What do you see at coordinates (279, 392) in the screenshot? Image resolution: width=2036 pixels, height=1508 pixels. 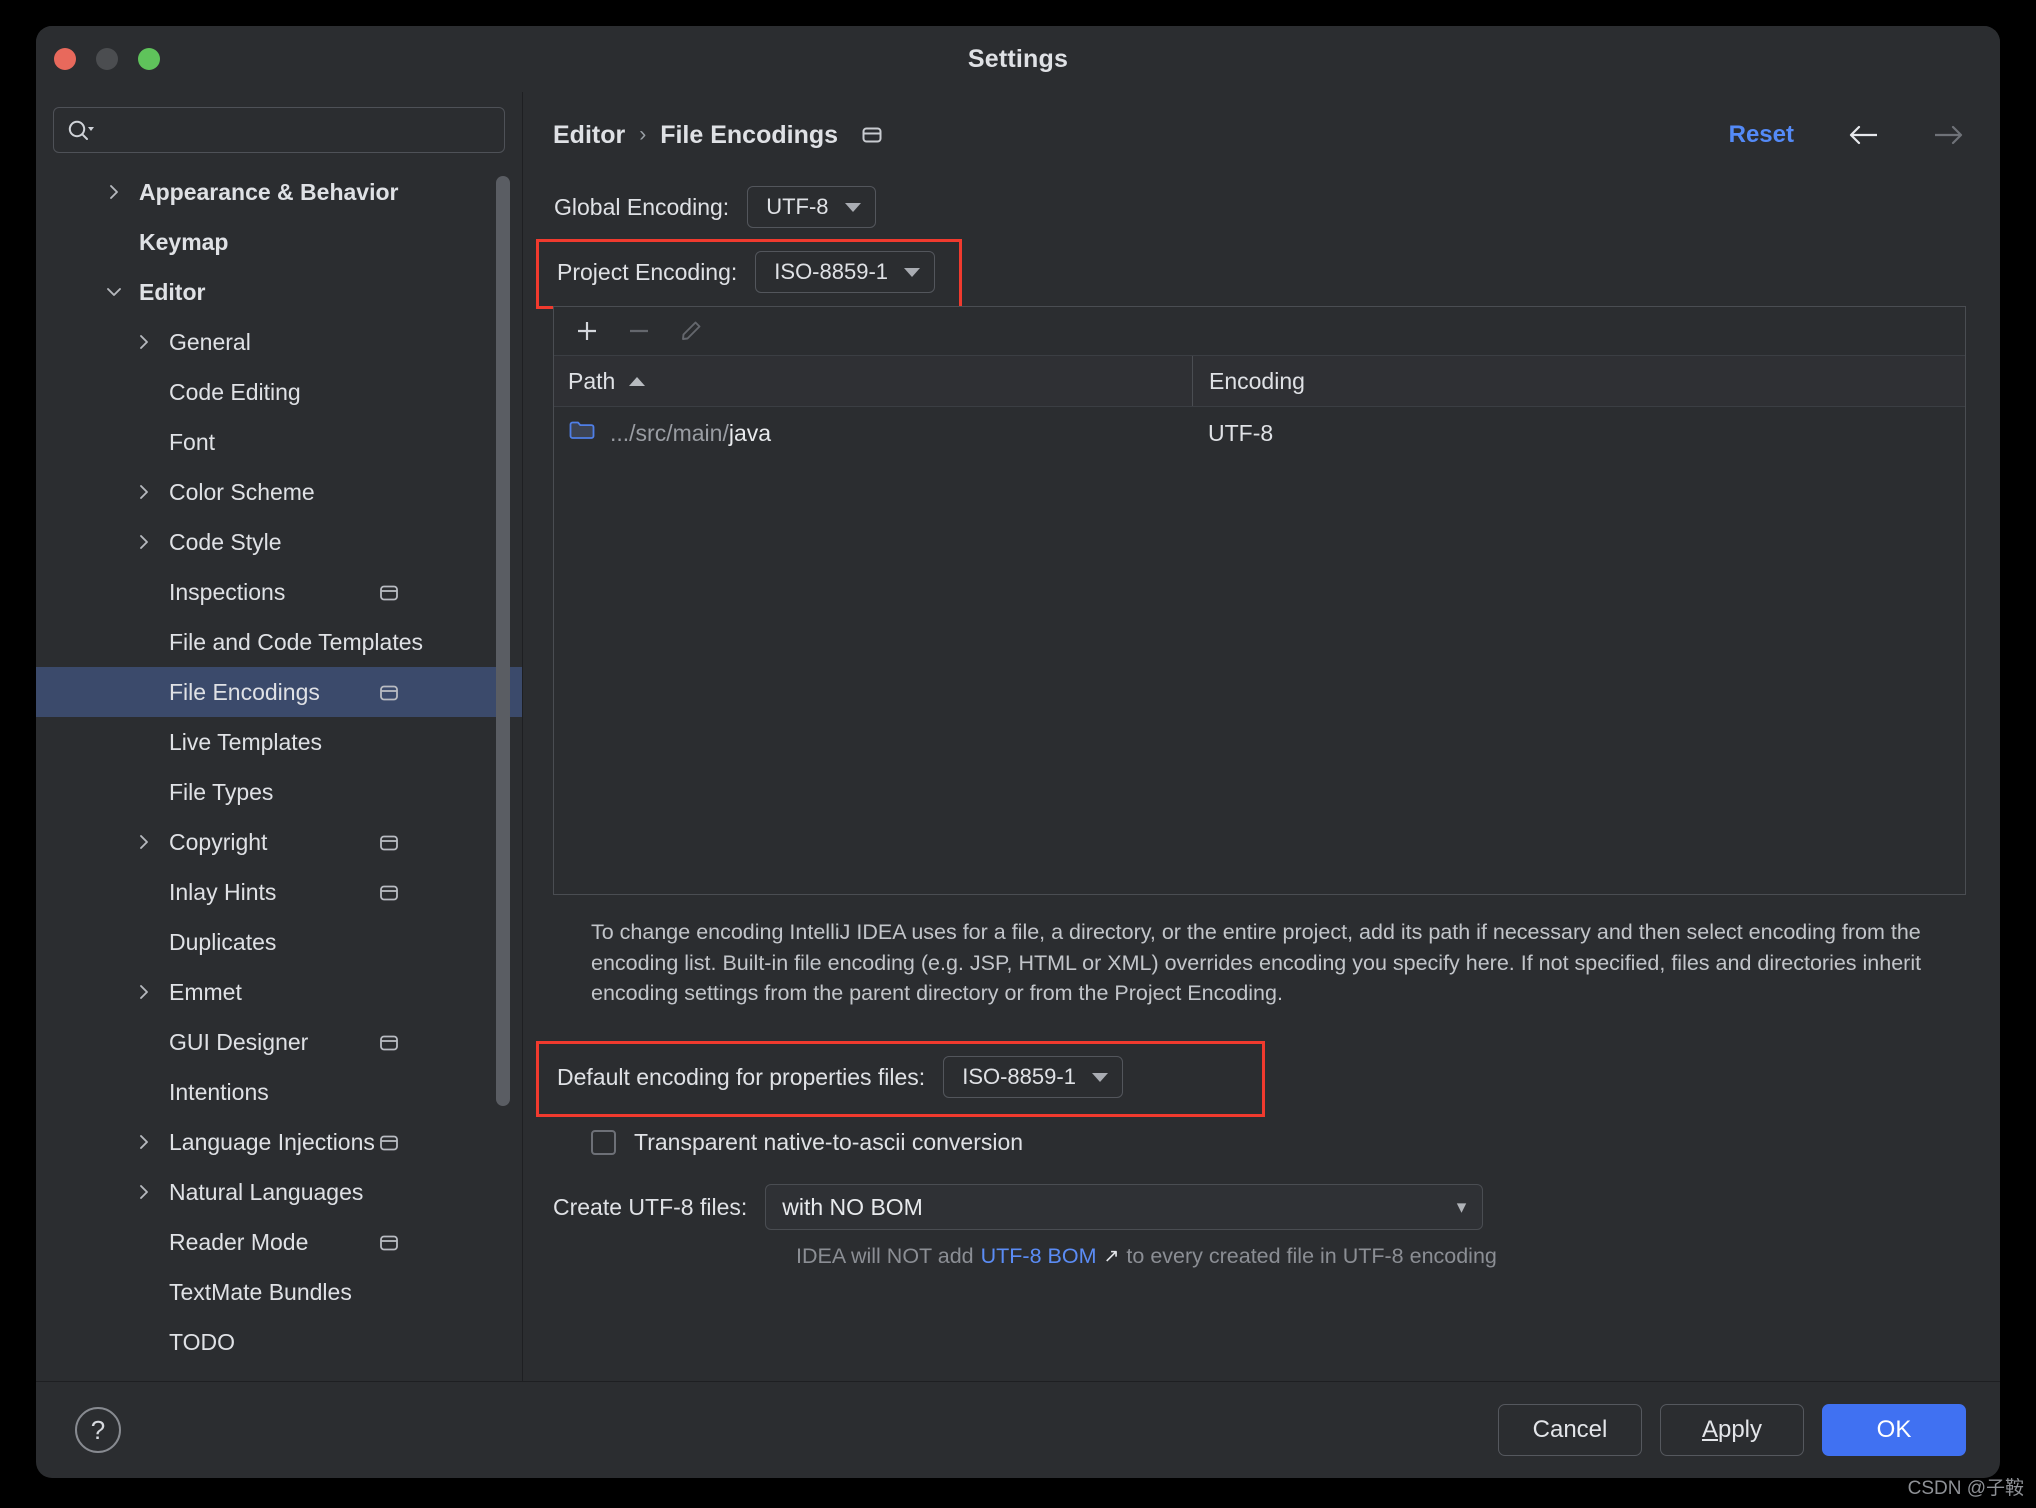 I see `sidebar-item-code-editing: Code Editing` at bounding box center [279, 392].